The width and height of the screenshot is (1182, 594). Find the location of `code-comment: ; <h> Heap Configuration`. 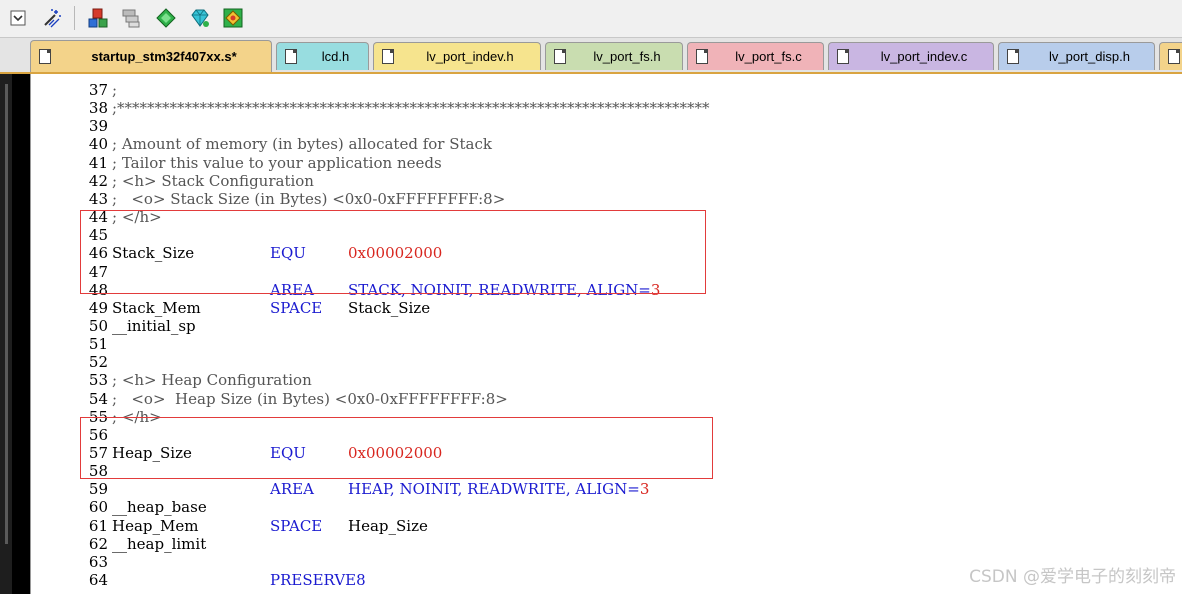

code-comment: ; <h> Heap Configuration is located at coordinates (212, 380).